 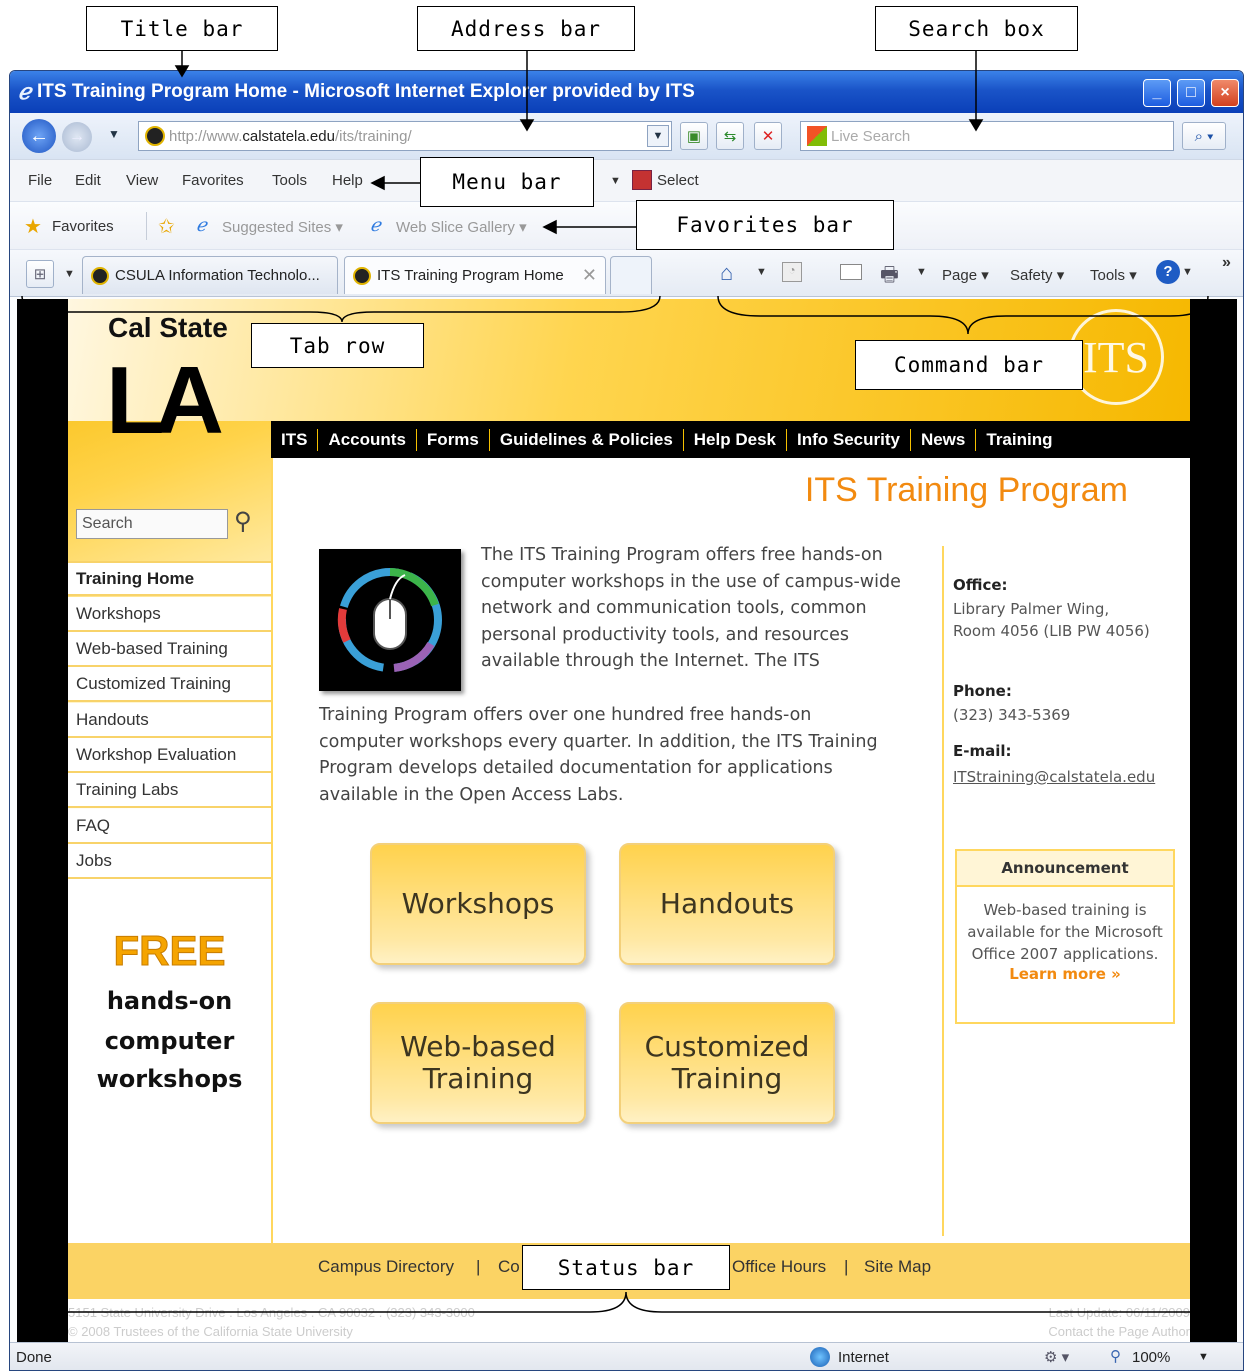 What do you see at coordinates (507, 182) in the screenshot?
I see `callout-menu-bar: Menu bar` at bounding box center [507, 182].